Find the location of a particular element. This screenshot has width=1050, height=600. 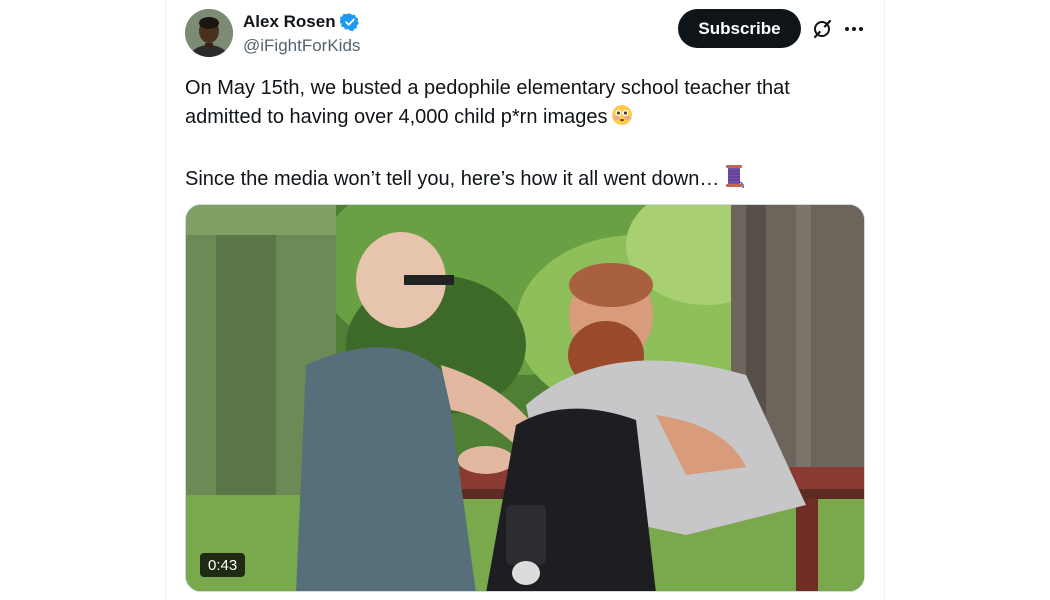

timeline-border-left is located at coordinates (165, 300).